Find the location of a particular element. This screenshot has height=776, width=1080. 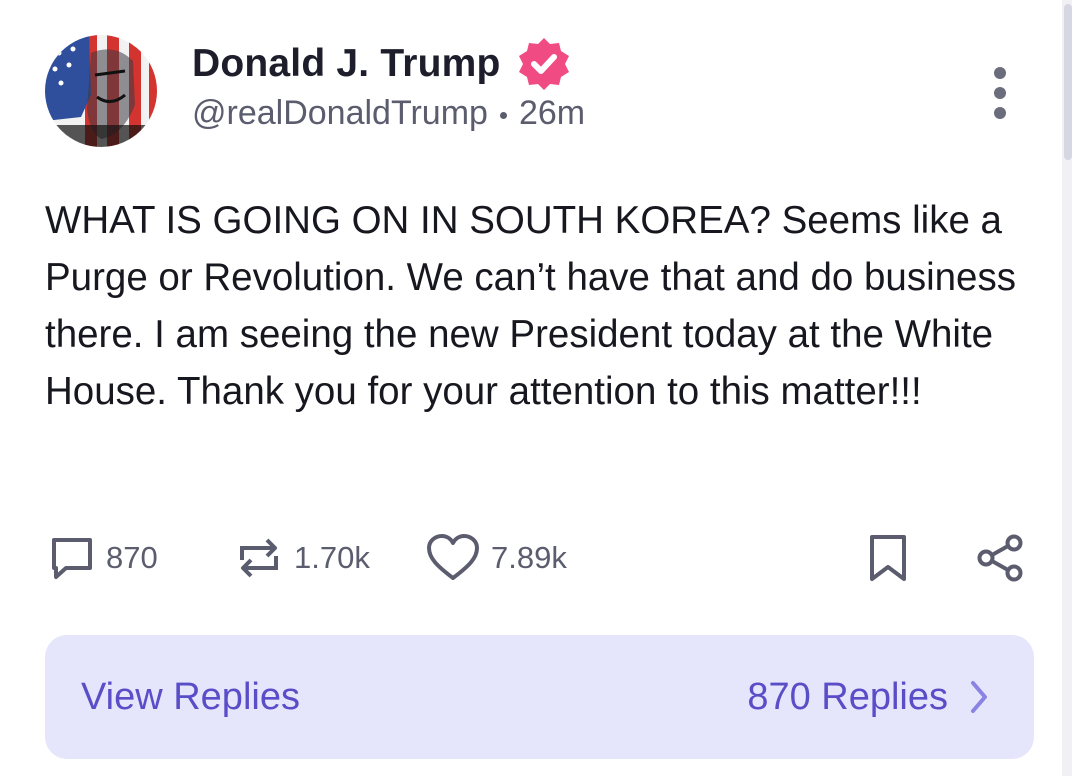

avatar is located at coordinates (101, 91).